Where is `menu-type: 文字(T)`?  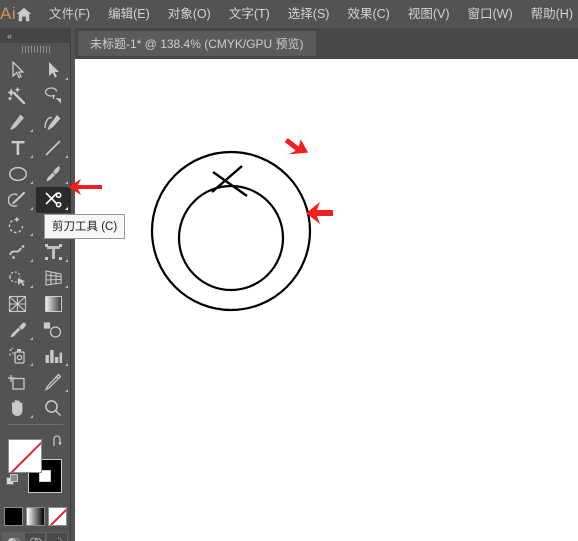
menu-type: 文字(T) is located at coordinates (249, 14).